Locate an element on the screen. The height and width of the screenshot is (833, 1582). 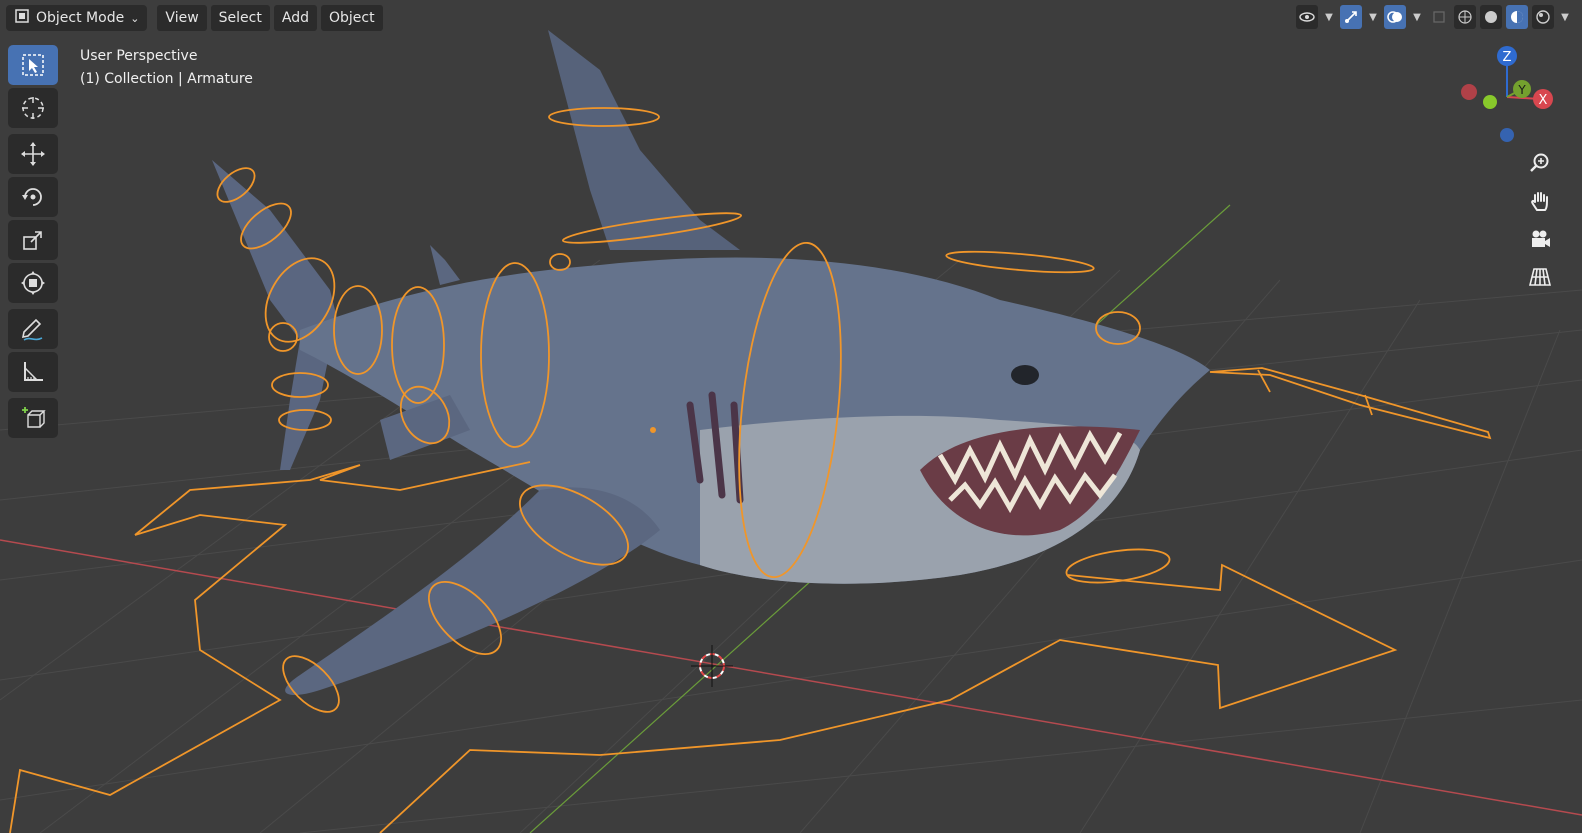
cursor-icon is located at coordinates (33, 108).